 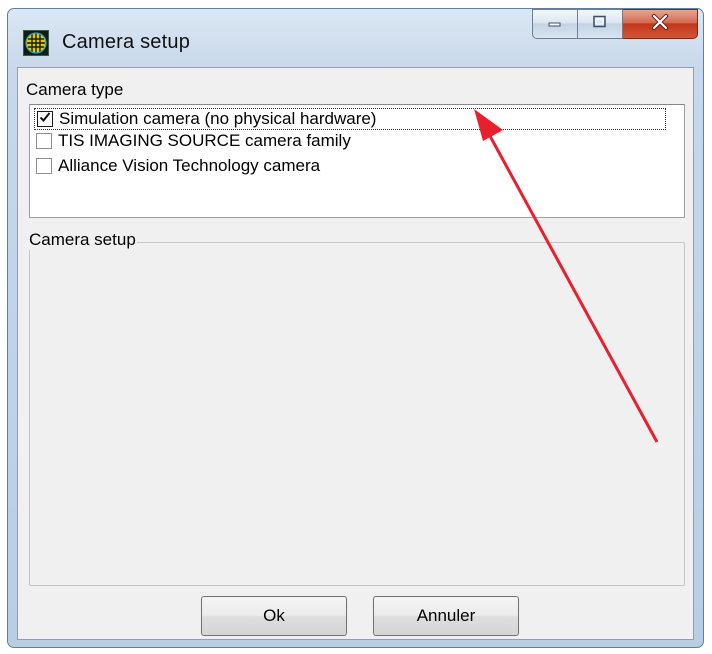 I want to click on list-item-label: Alliance Vision Technology camera, so click(x=189, y=165).